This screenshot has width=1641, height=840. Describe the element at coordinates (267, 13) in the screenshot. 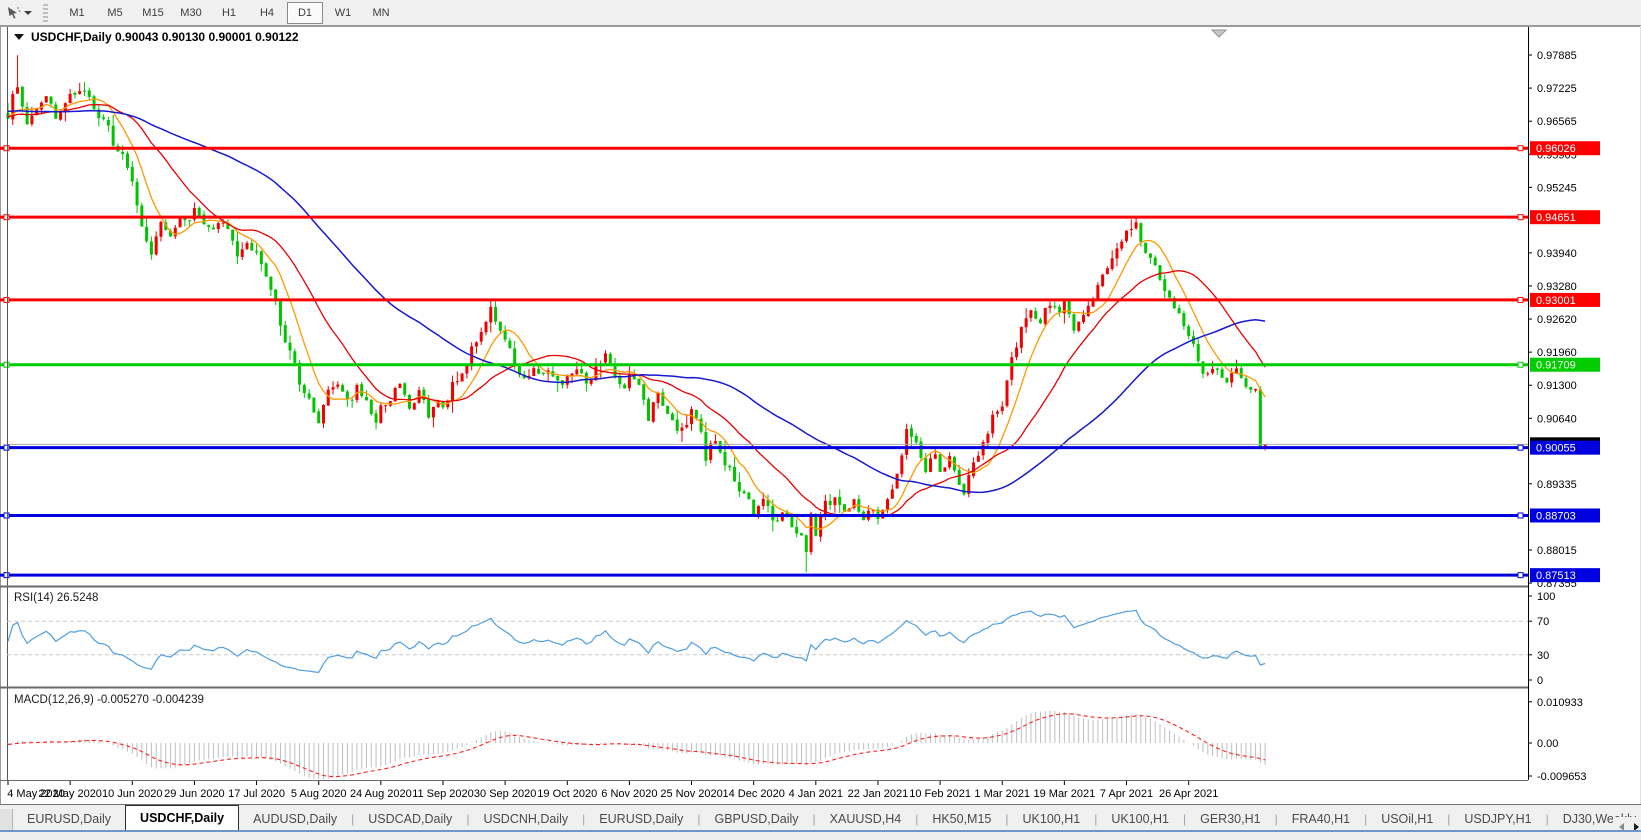

I see `timeframe-button-h4: H4` at that location.